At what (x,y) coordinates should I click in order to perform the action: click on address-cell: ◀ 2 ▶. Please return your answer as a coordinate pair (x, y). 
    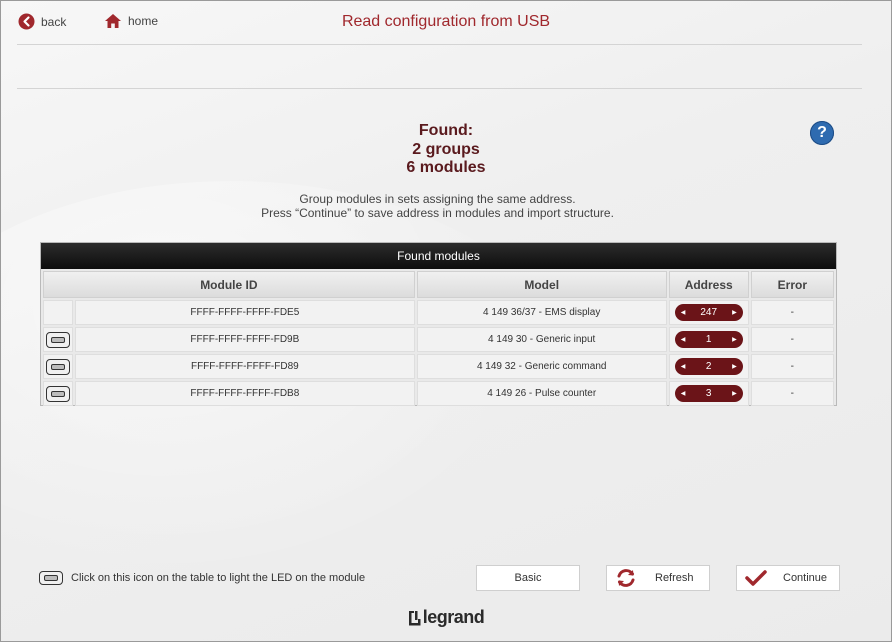
    Looking at the image, I should click on (708, 366).